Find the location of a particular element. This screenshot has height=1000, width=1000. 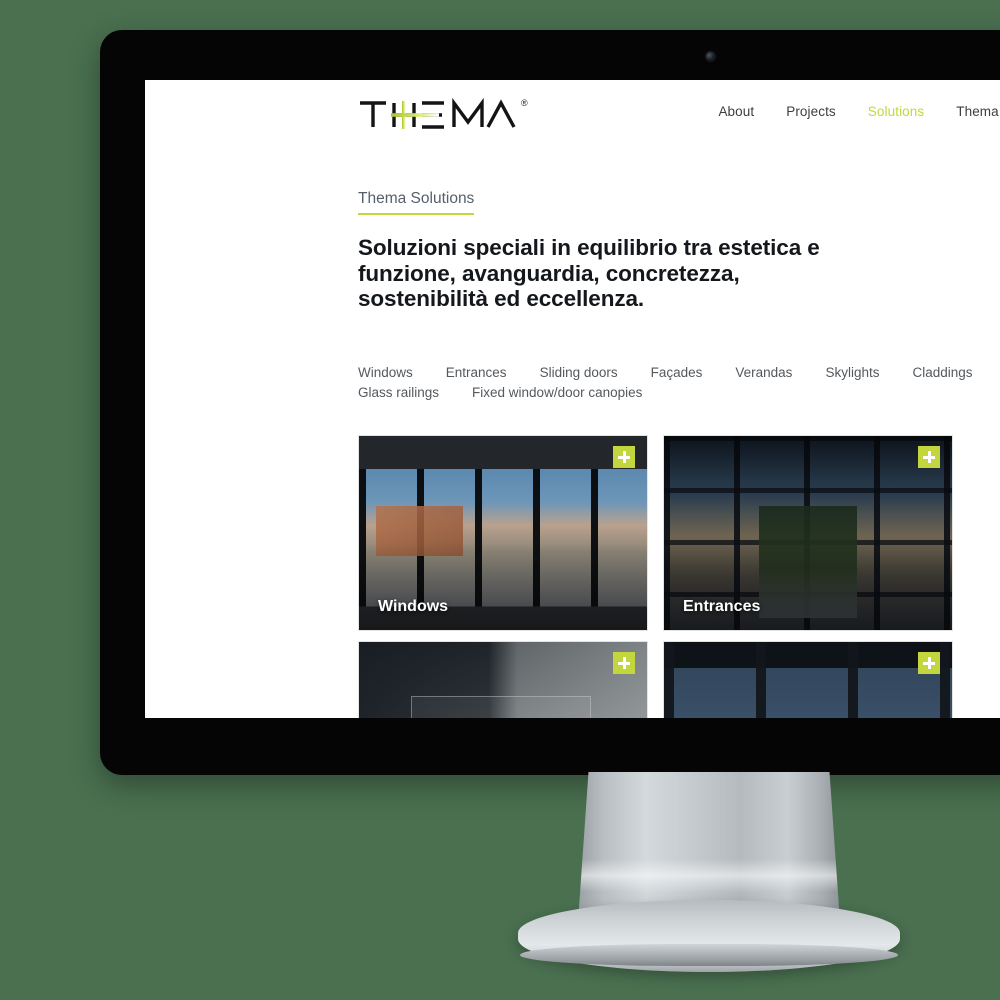

solution-card-windows: Windows is located at coordinates (503, 533).